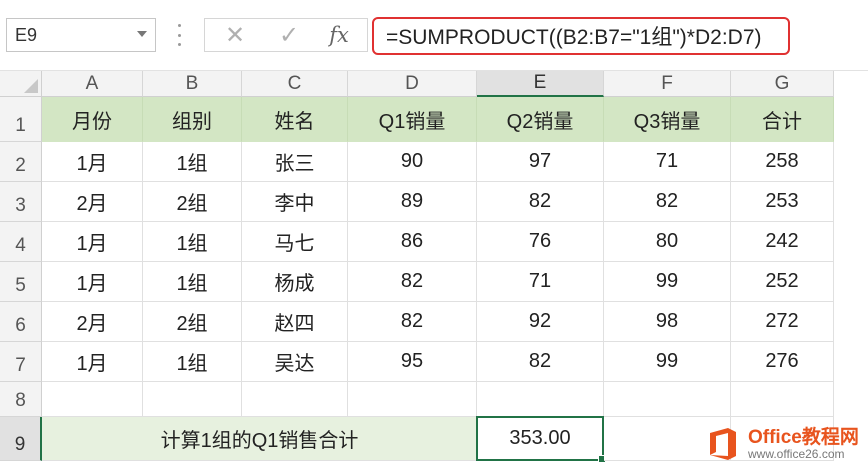 Image resolution: width=868 pixels, height=474 pixels. I want to click on header-cell-c: 姓名, so click(295, 119).